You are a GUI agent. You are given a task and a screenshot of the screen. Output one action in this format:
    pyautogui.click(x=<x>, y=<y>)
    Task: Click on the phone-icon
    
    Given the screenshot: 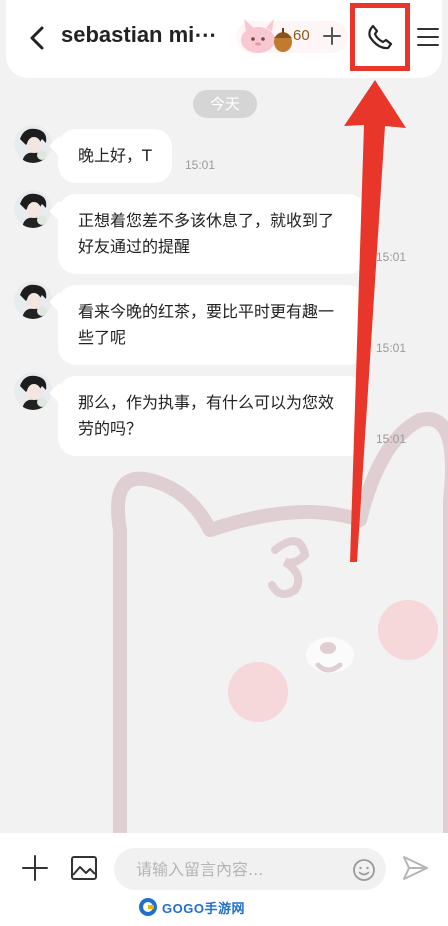 What is the action you would take?
    pyautogui.click(x=380, y=37)
    